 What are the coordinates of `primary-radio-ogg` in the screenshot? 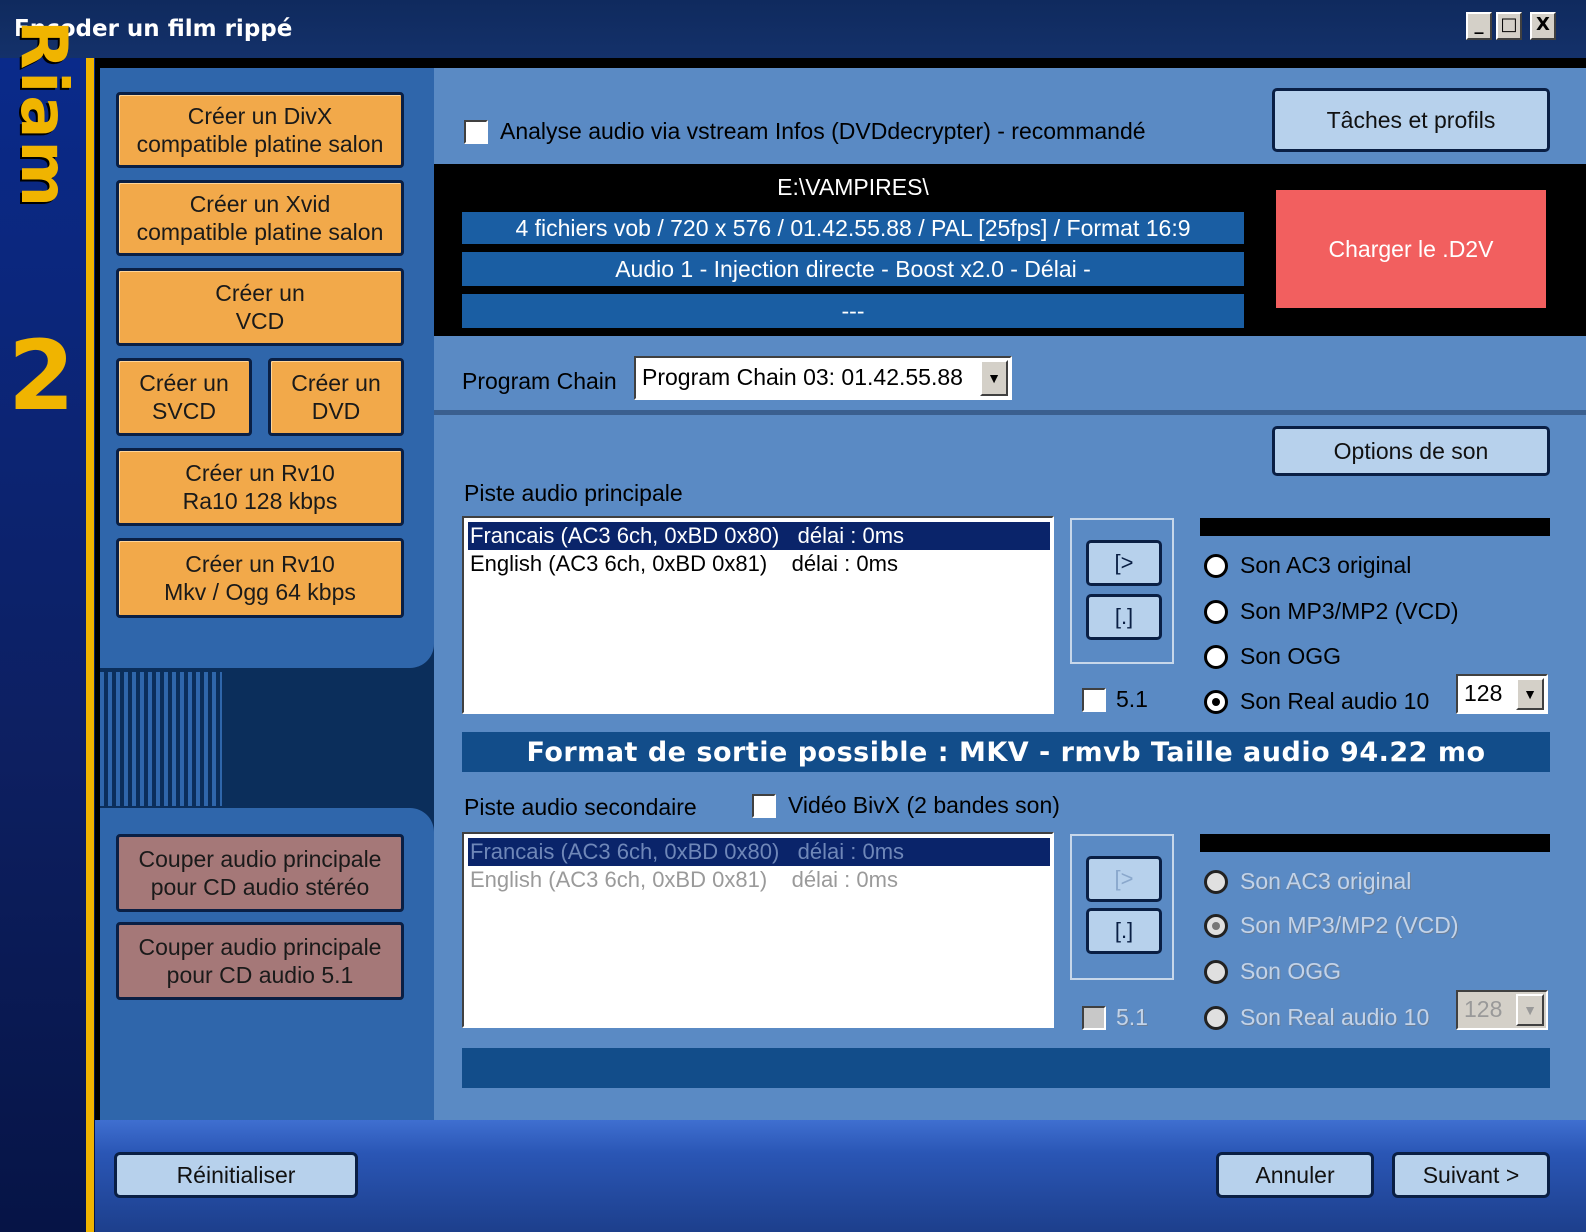 It's located at (1216, 657).